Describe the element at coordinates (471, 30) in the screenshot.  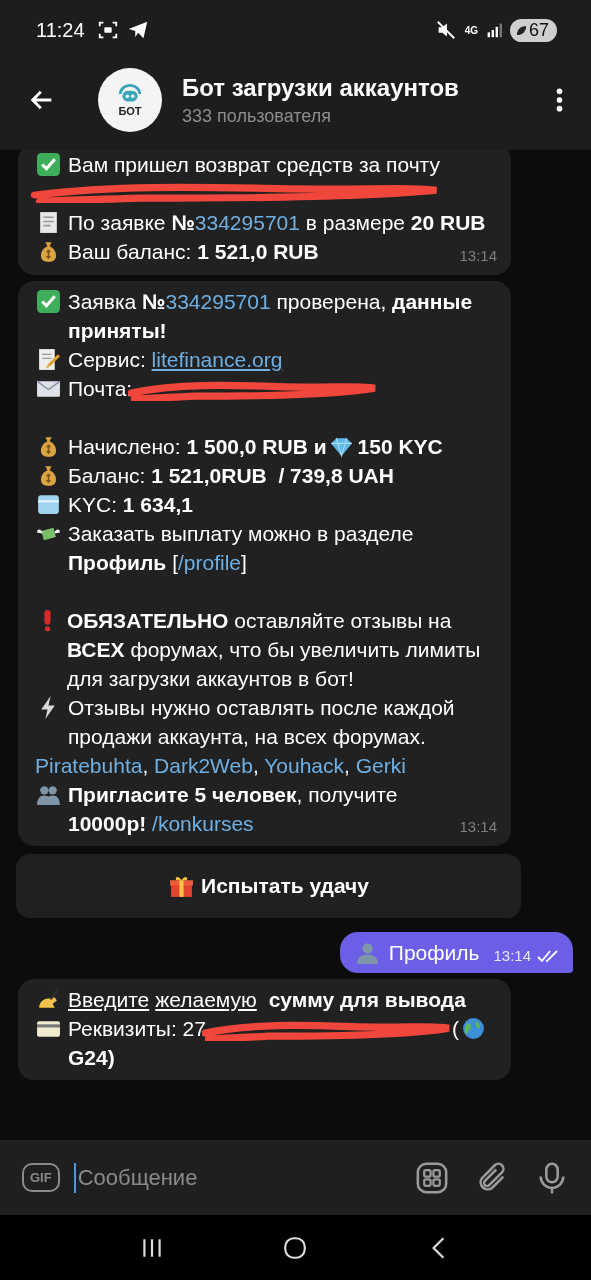
I see `network-type: 4G` at that location.